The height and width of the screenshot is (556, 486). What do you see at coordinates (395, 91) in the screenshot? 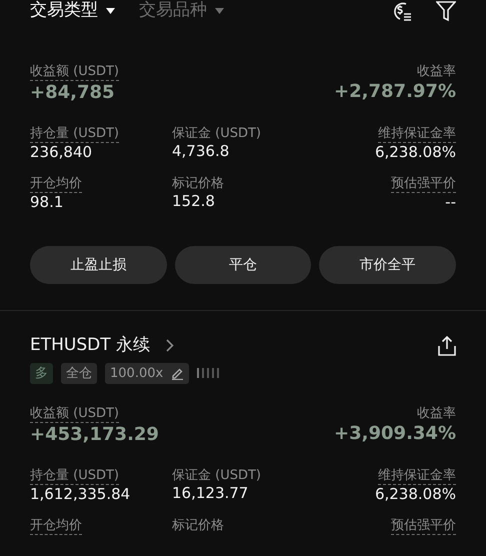
I see `profit-value: +2,787.97%` at bounding box center [395, 91].